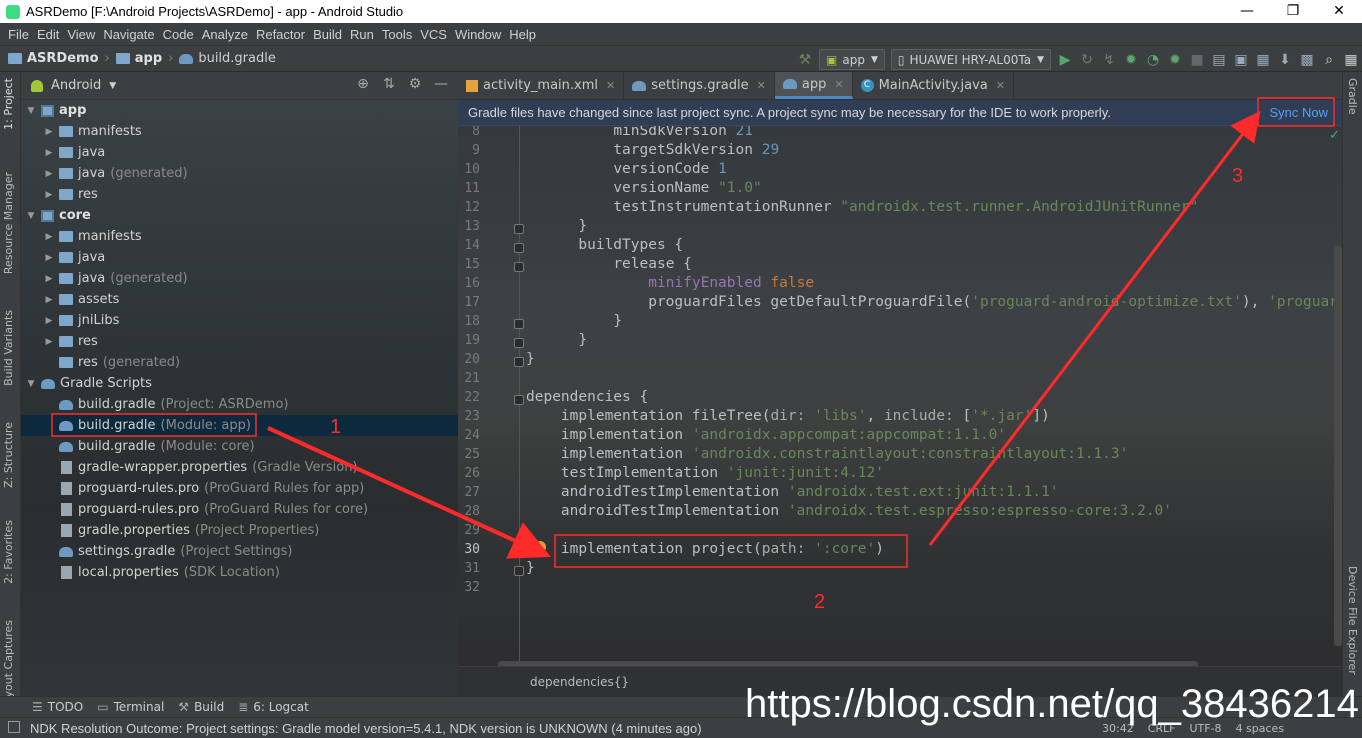  I want to click on tree-item: ▼ core, so click(239, 215).